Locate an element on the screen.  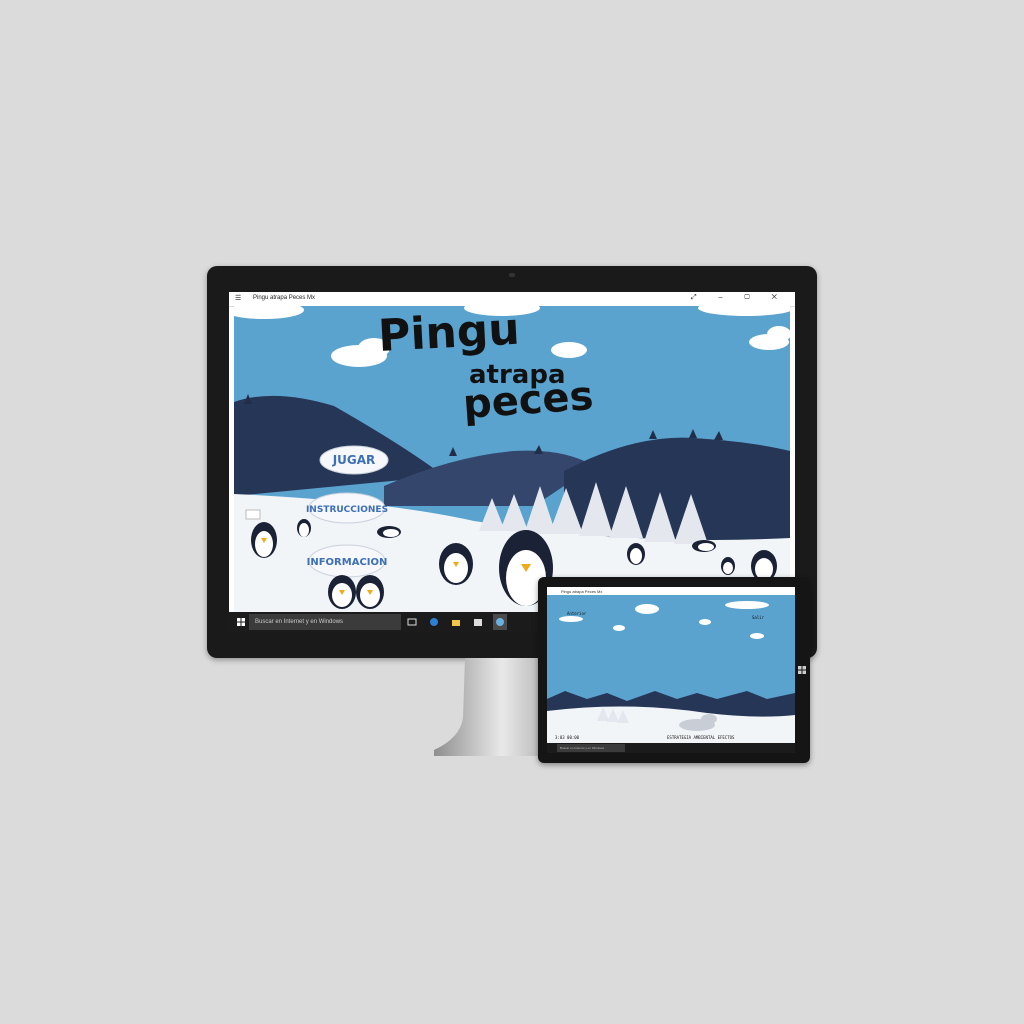
tablet-windows-logo-icon is located at coordinates (802, 670).